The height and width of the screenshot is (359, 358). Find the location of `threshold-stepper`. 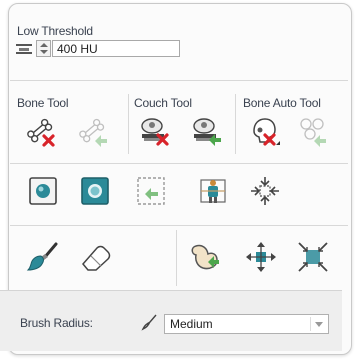

threshold-stepper is located at coordinates (43, 48).